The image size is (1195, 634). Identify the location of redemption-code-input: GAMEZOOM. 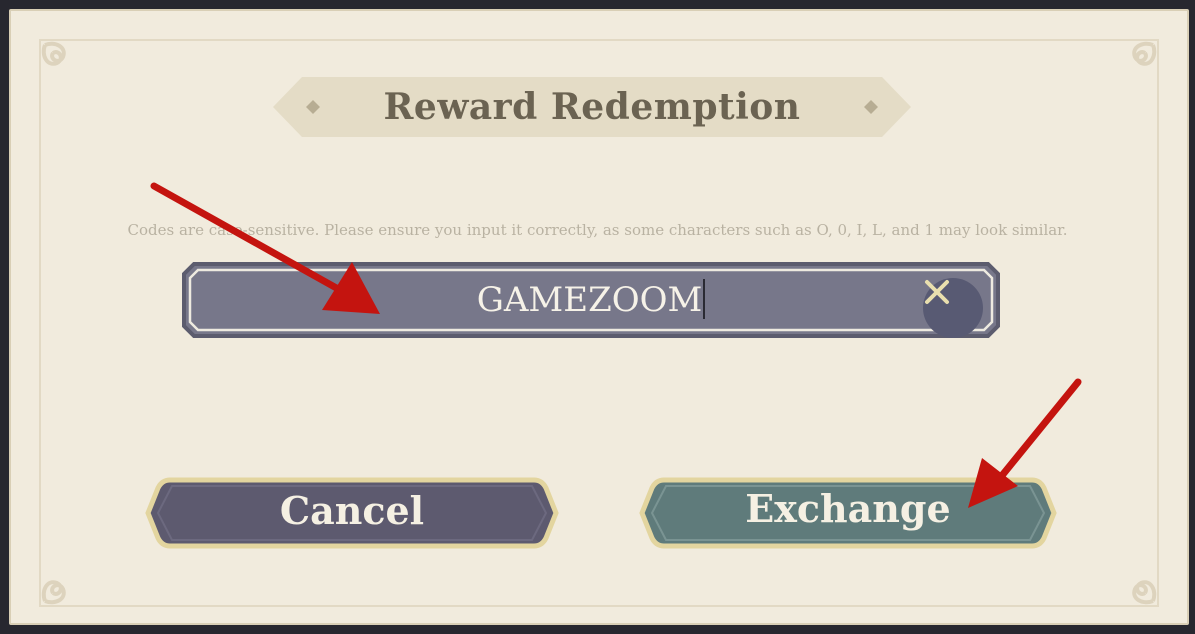
(591, 300).